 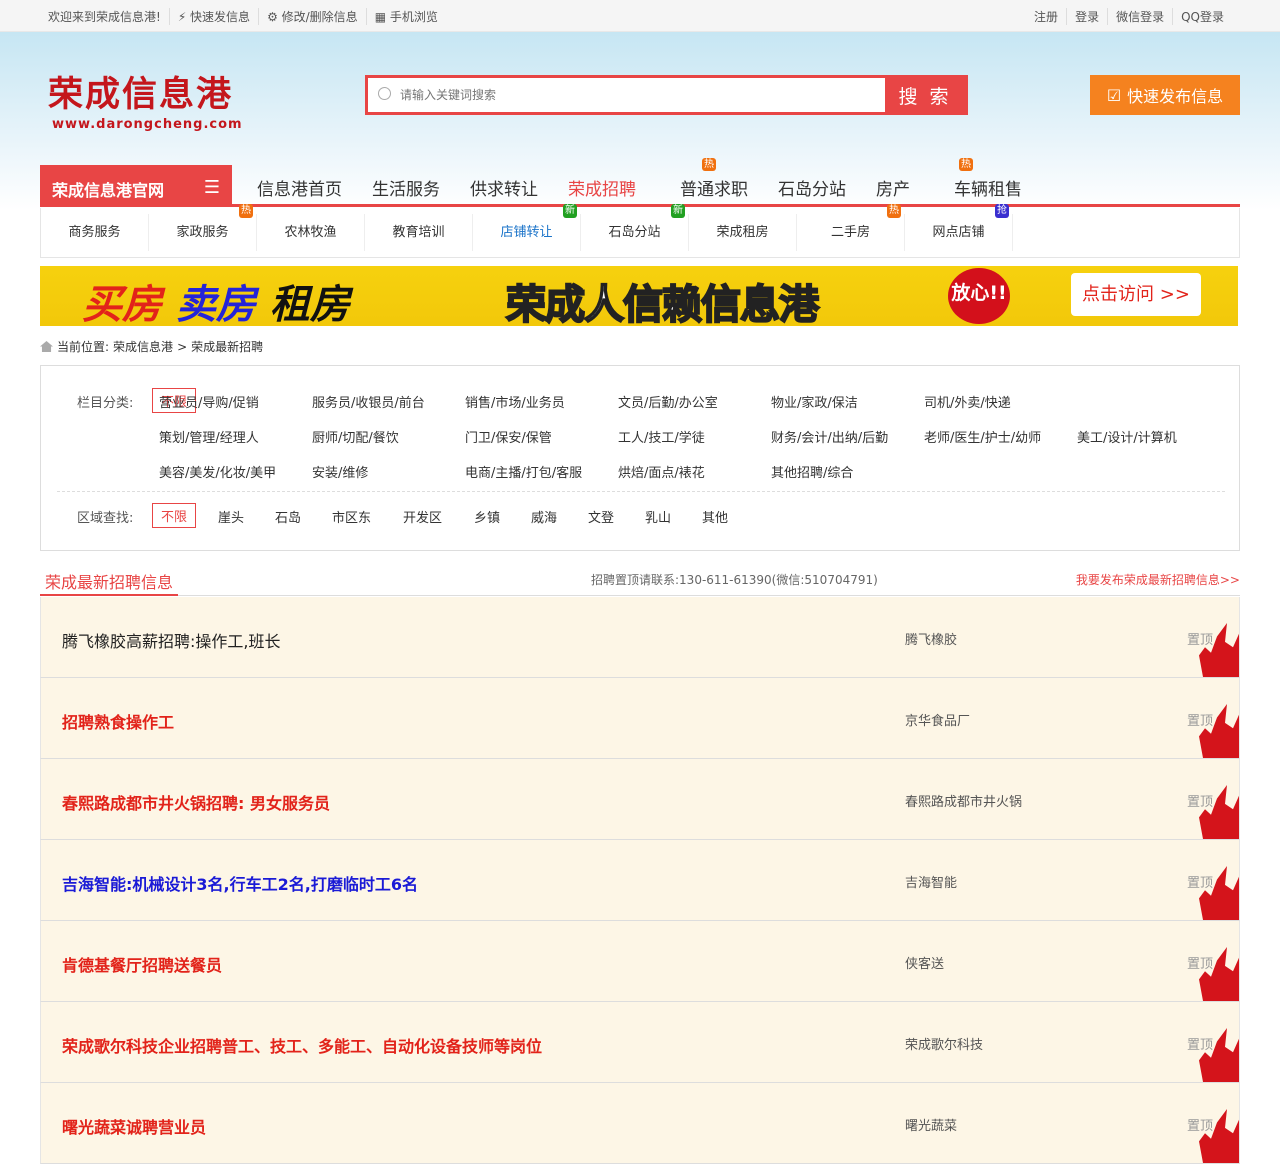 What do you see at coordinates (661, 436) in the screenshot?
I see `category-option: 工人/技工/学徒` at bounding box center [661, 436].